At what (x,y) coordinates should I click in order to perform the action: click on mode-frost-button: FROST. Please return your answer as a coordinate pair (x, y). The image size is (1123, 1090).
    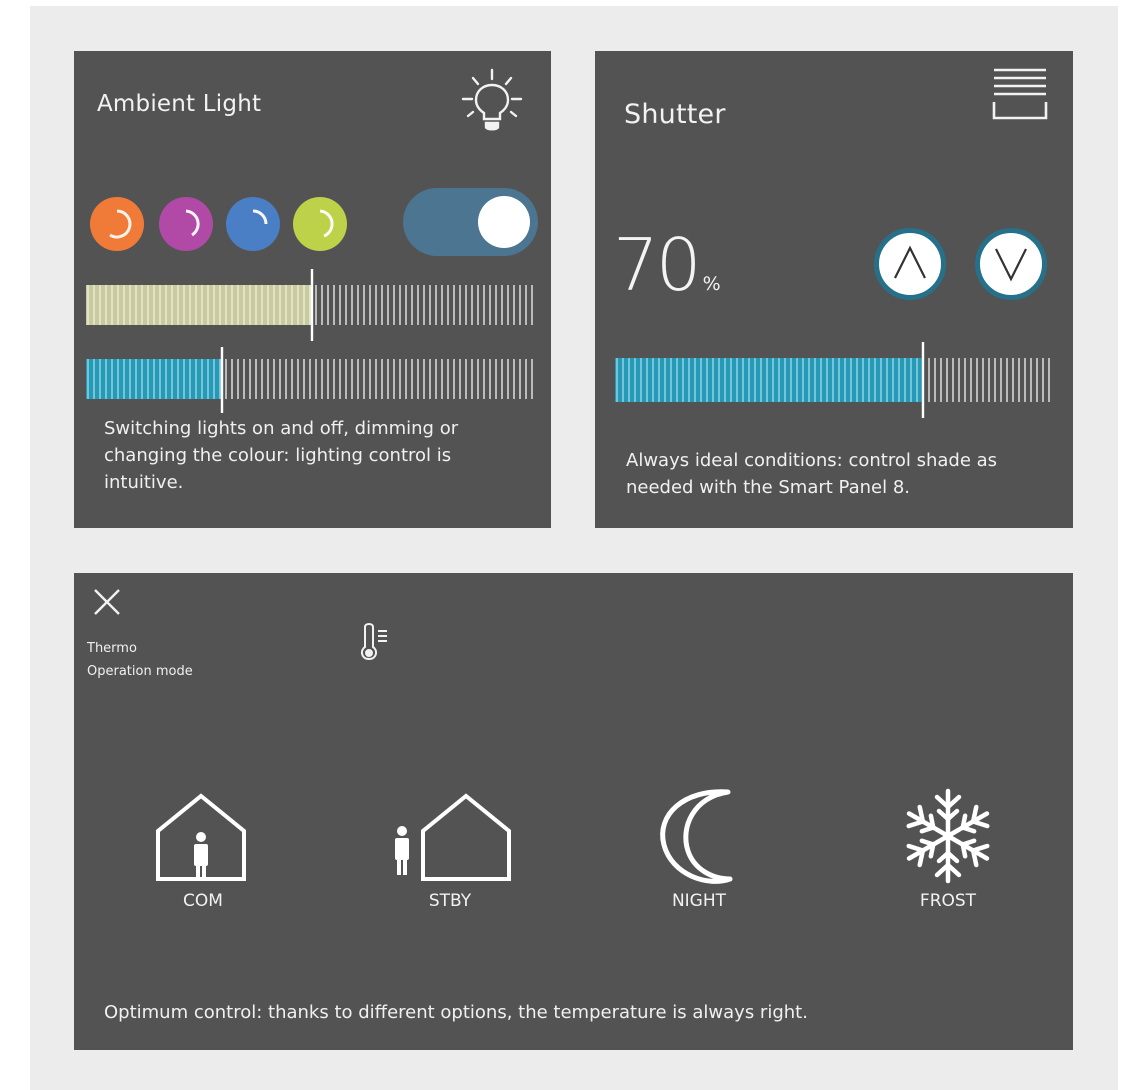
    Looking at the image, I should click on (947, 852).